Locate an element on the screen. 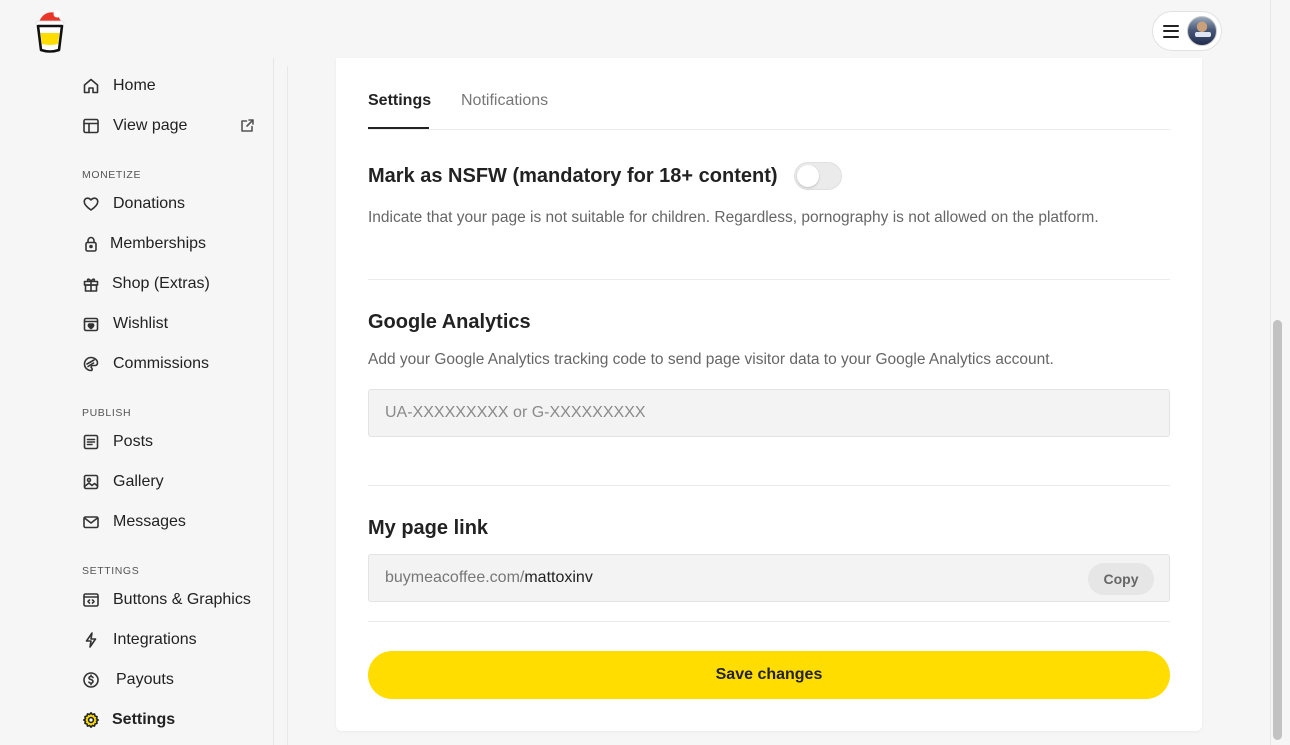 The width and height of the screenshot is (1290, 745). sidebar-item-label: Messages is located at coordinates (149, 521).